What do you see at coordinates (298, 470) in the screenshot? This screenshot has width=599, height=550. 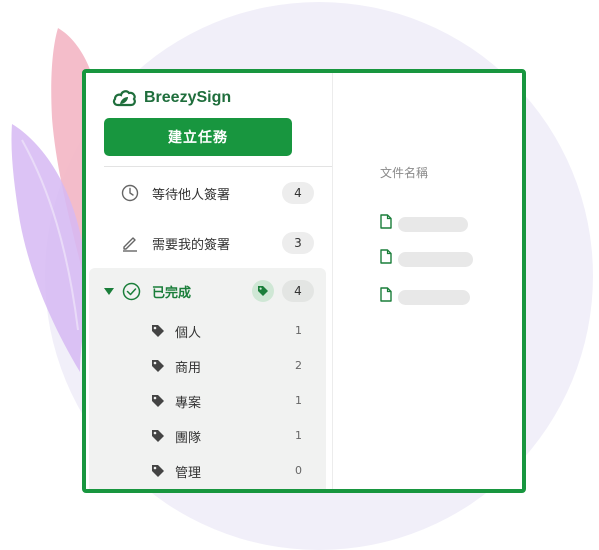 I see `tag-count: 0` at bounding box center [298, 470].